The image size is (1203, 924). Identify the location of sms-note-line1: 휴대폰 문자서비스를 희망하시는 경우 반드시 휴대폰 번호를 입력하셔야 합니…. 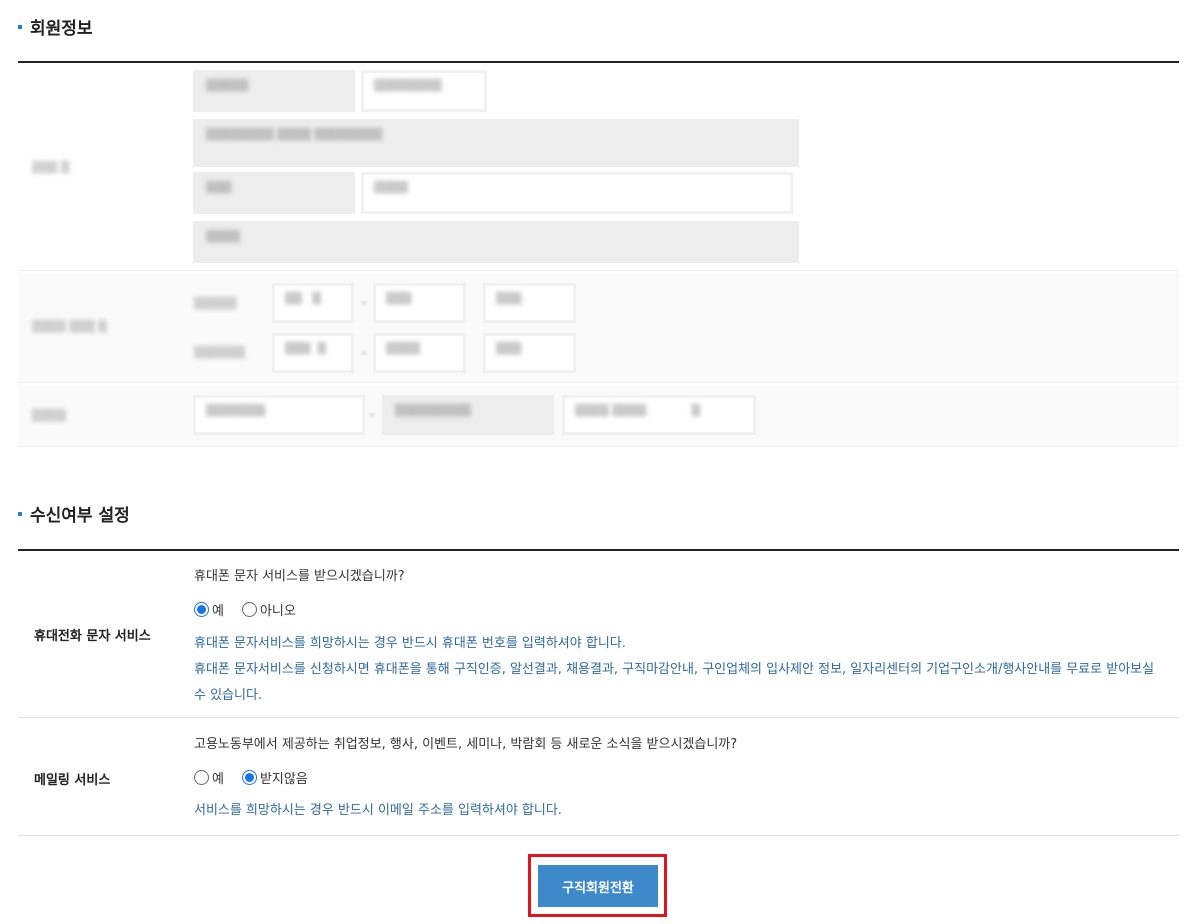
(410, 643).